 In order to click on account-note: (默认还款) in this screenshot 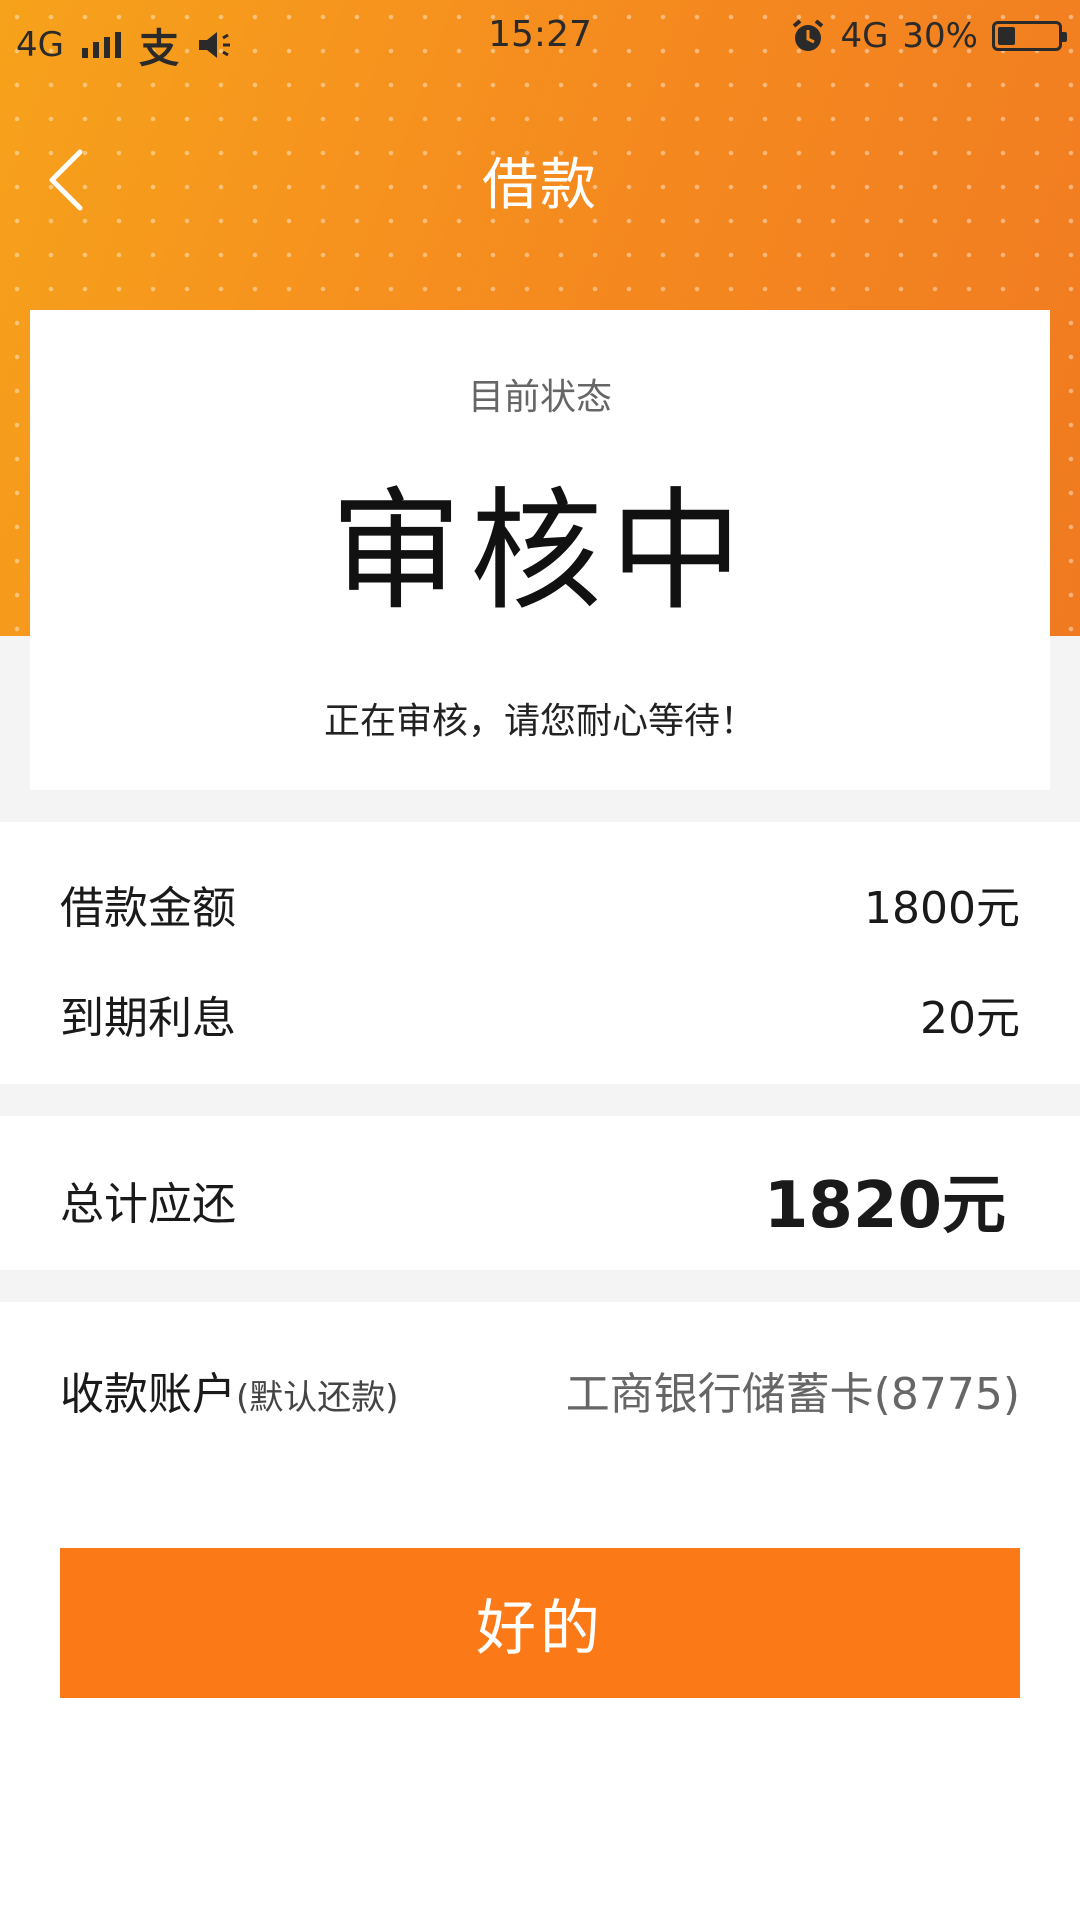, I will do `click(317, 1398)`.